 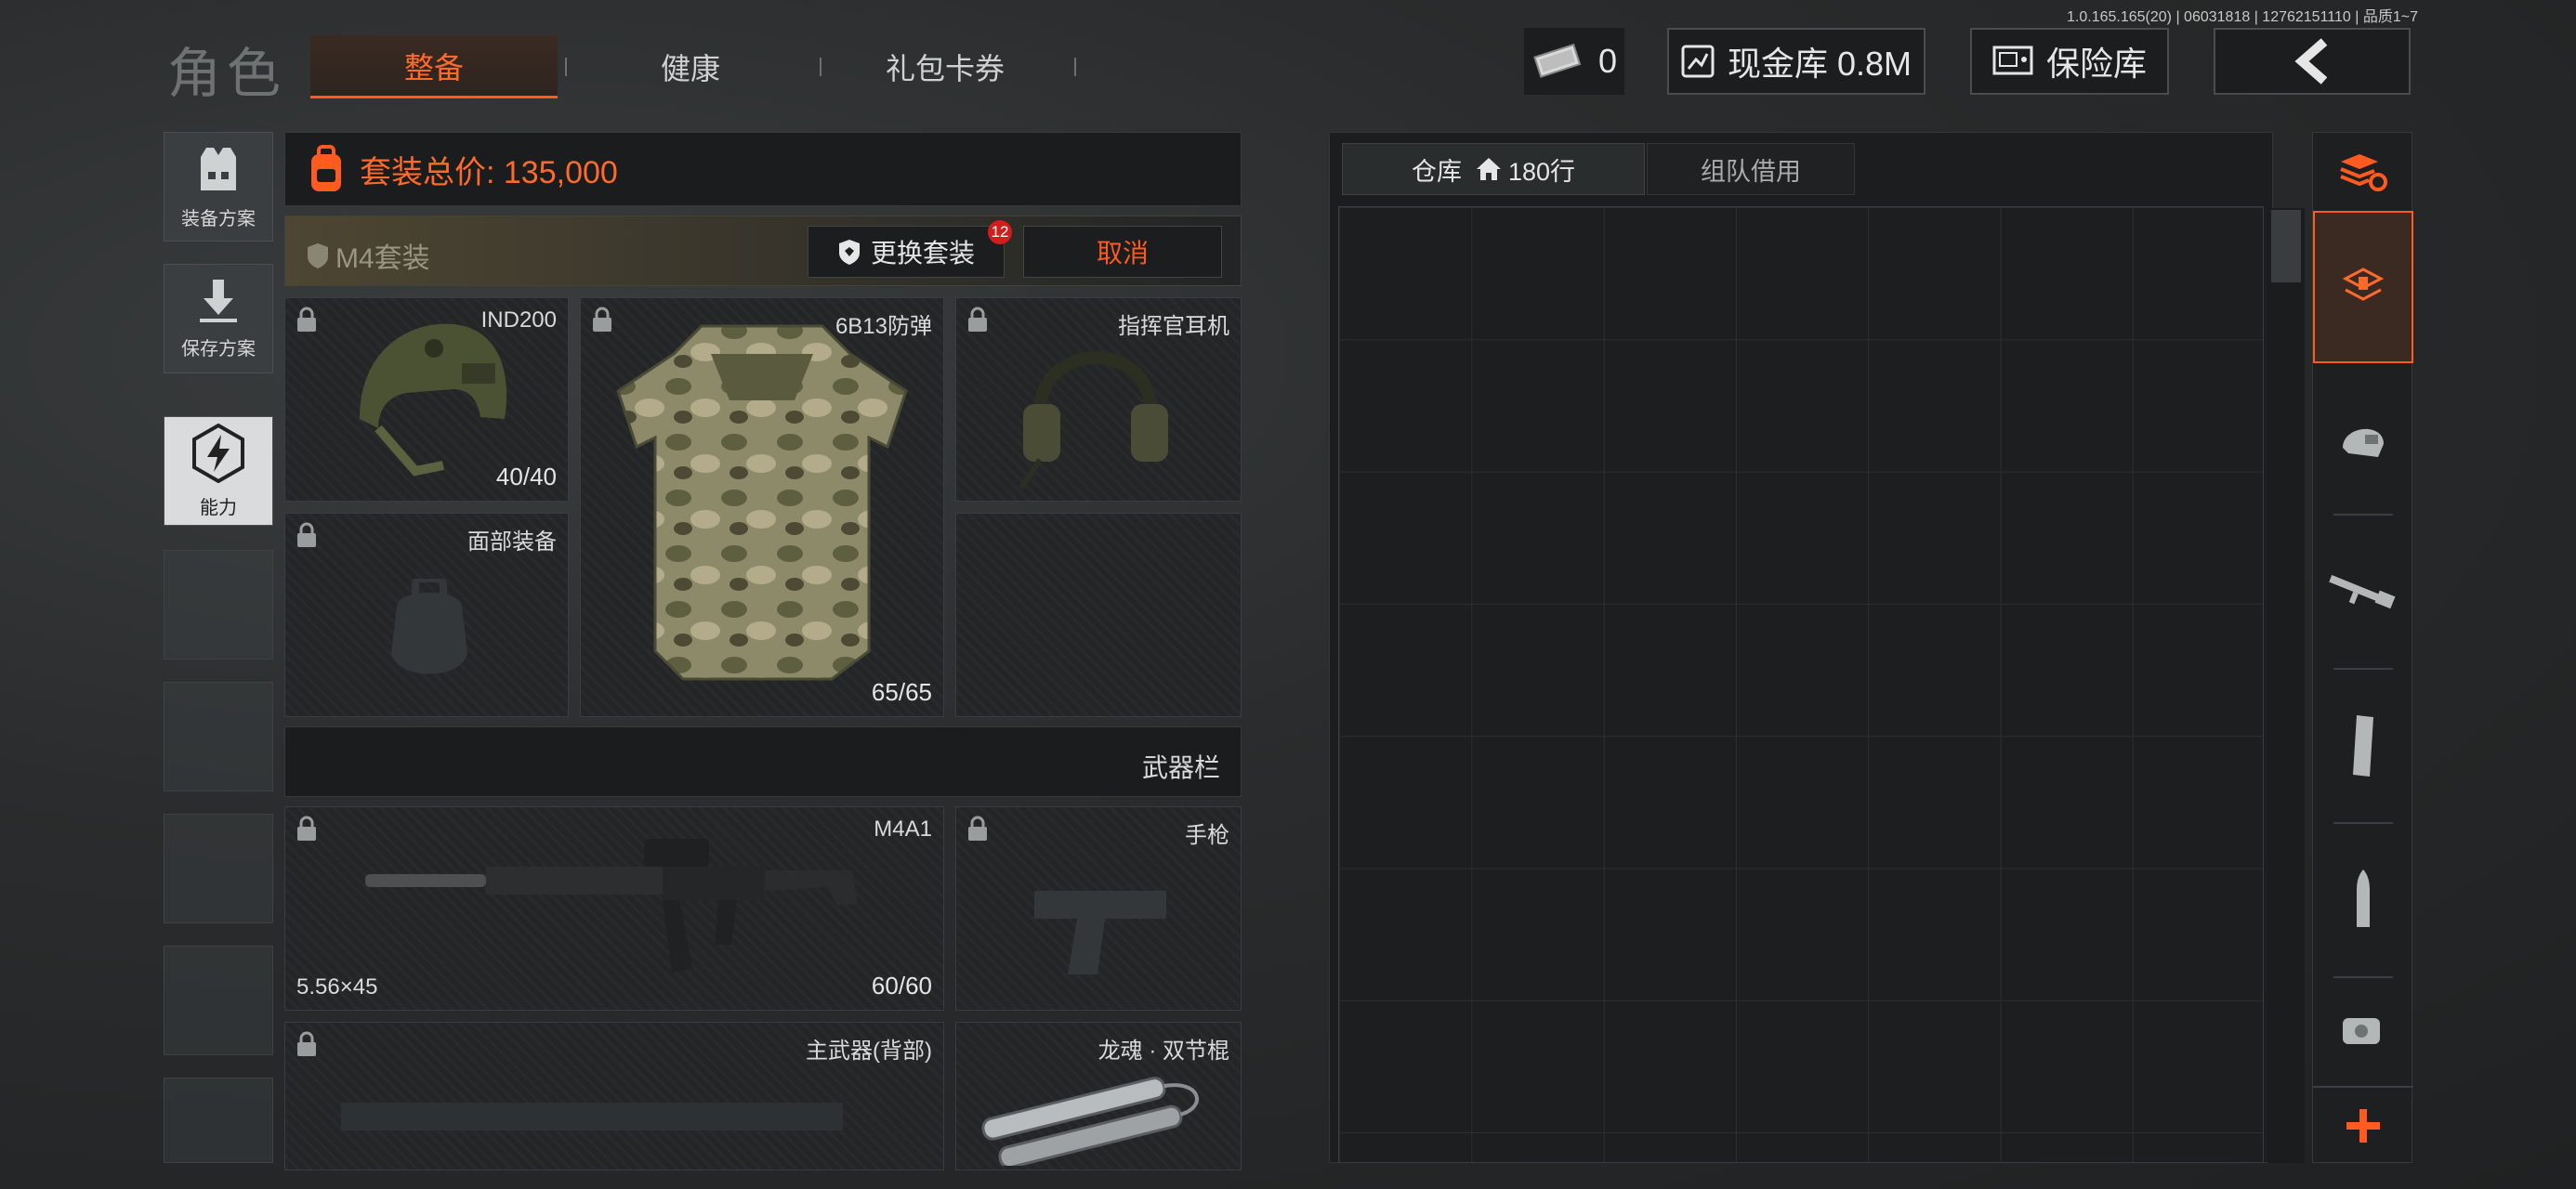 I want to click on tab-label: 仓库, so click(x=1436, y=172).